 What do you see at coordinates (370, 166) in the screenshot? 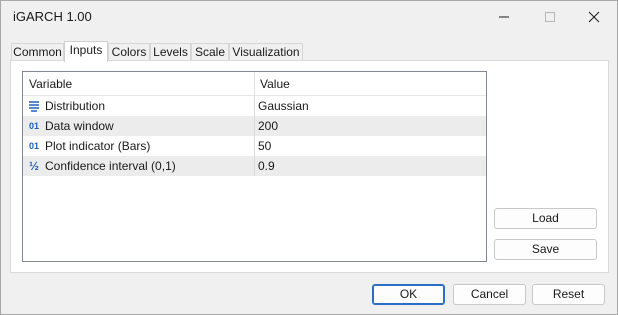
I see `variable-value: 0.9` at bounding box center [370, 166].